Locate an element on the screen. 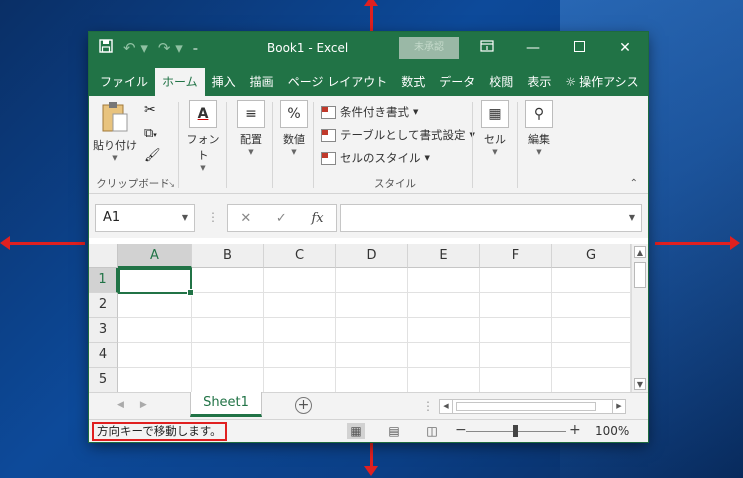  dialog-launcher-icon: ↘ is located at coordinates (171, 184).